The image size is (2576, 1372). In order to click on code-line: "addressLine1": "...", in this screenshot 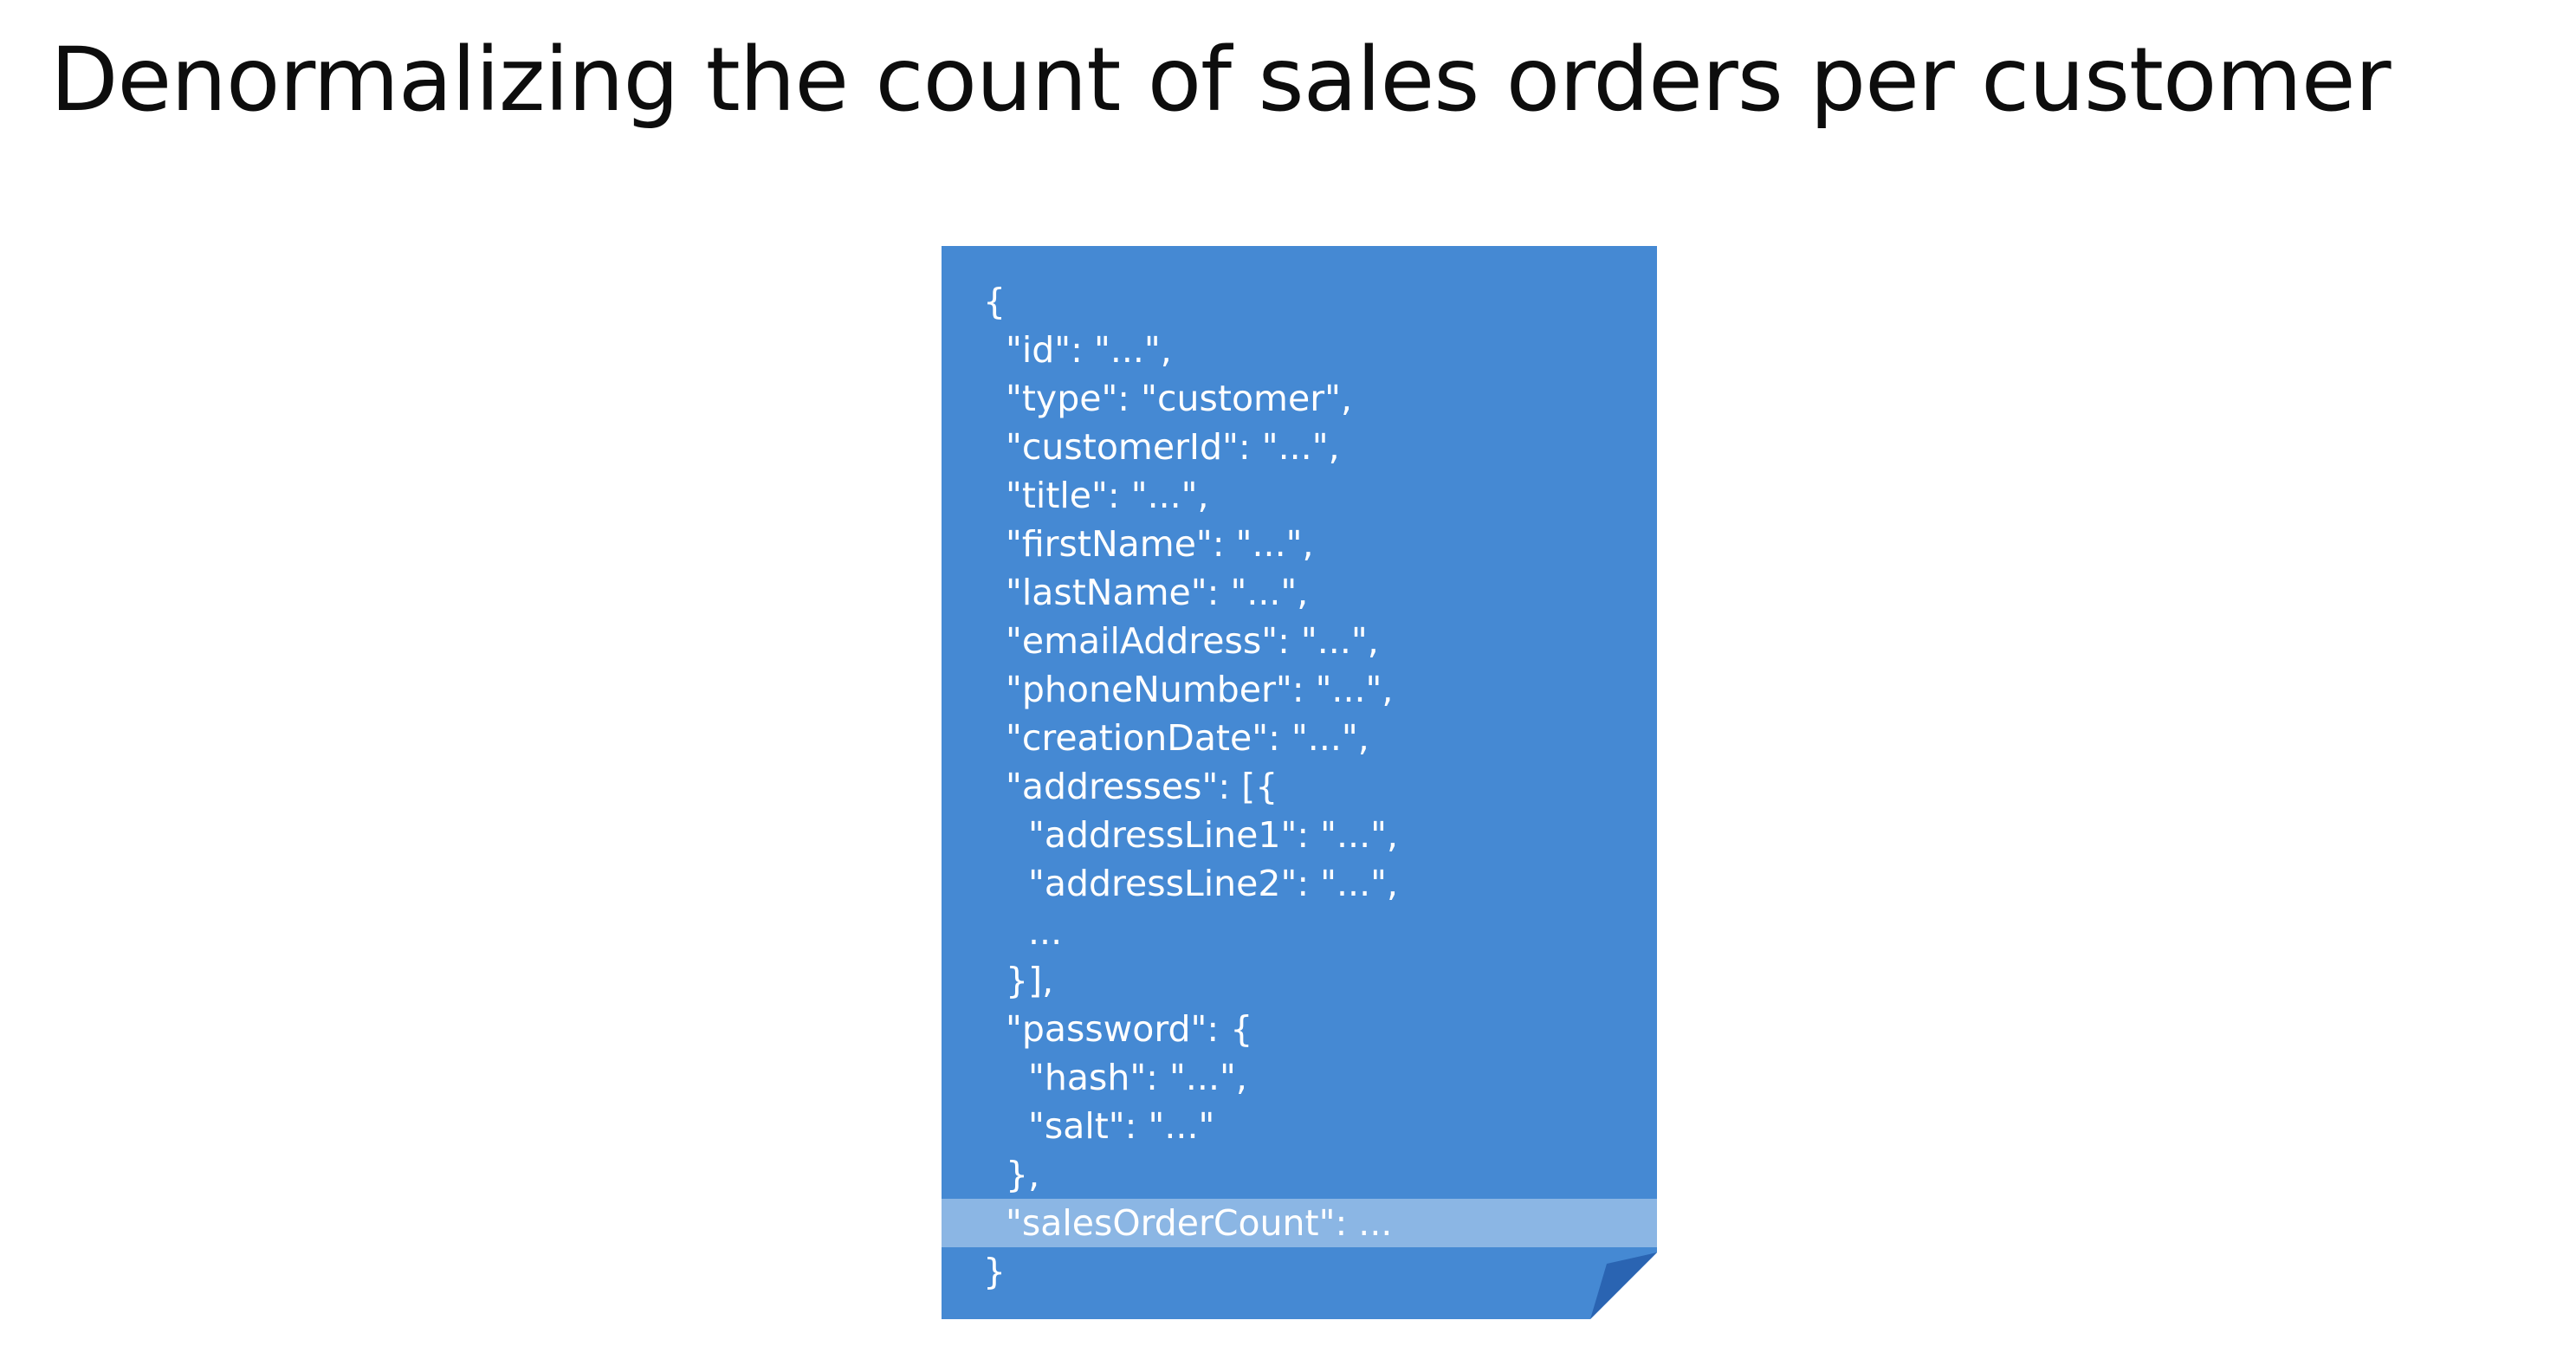, I will do `click(1213, 835)`.